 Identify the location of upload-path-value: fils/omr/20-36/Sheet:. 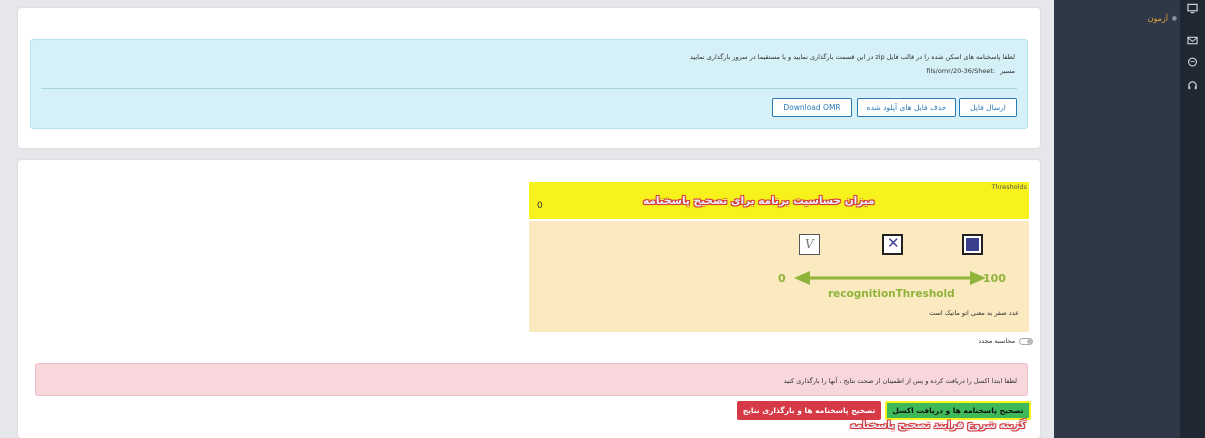
(961, 71).